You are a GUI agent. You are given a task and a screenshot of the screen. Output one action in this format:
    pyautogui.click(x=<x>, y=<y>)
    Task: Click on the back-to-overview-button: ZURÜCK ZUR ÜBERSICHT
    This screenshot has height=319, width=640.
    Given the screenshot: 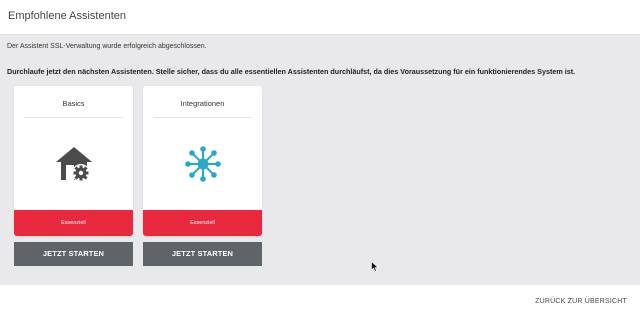 What is the action you would take?
    pyautogui.click(x=581, y=301)
    